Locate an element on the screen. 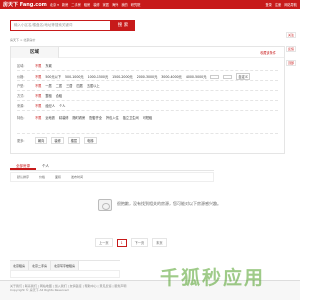 The width and height of the screenshot is (320, 300). nav-item: 我的 is located at coordinates (124, 4).